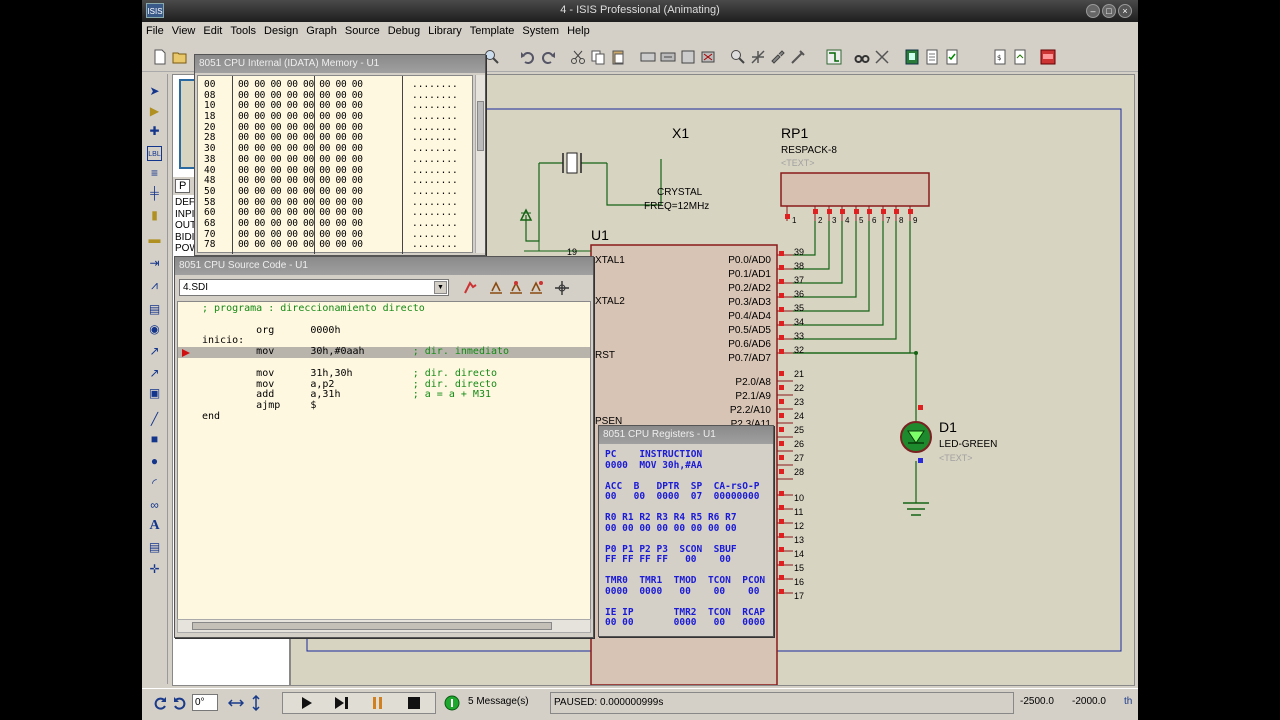 The image size is (1280, 720). Describe the element at coordinates (536, 288) in the screenshot. I see `step-out-icon` at that location.